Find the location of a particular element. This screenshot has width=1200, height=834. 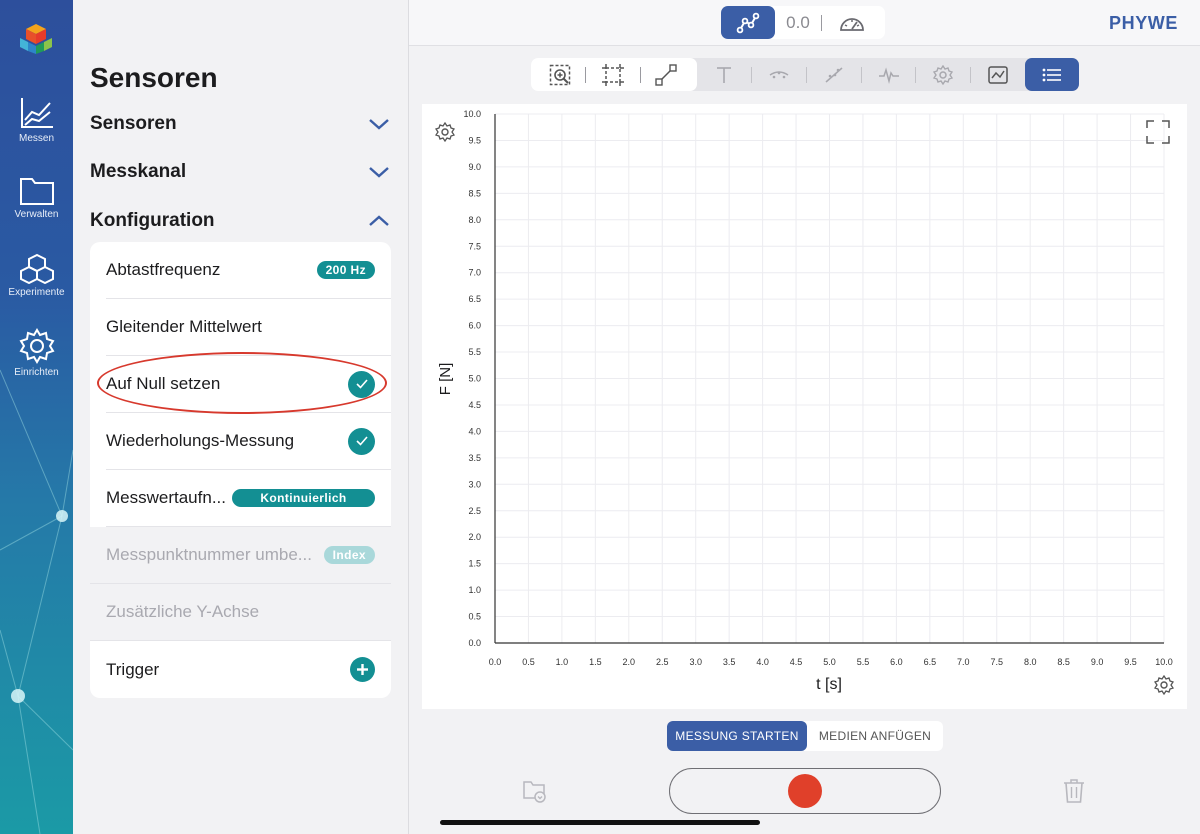

y-tick-label: 0.0 is located at coordinates (474, 643).